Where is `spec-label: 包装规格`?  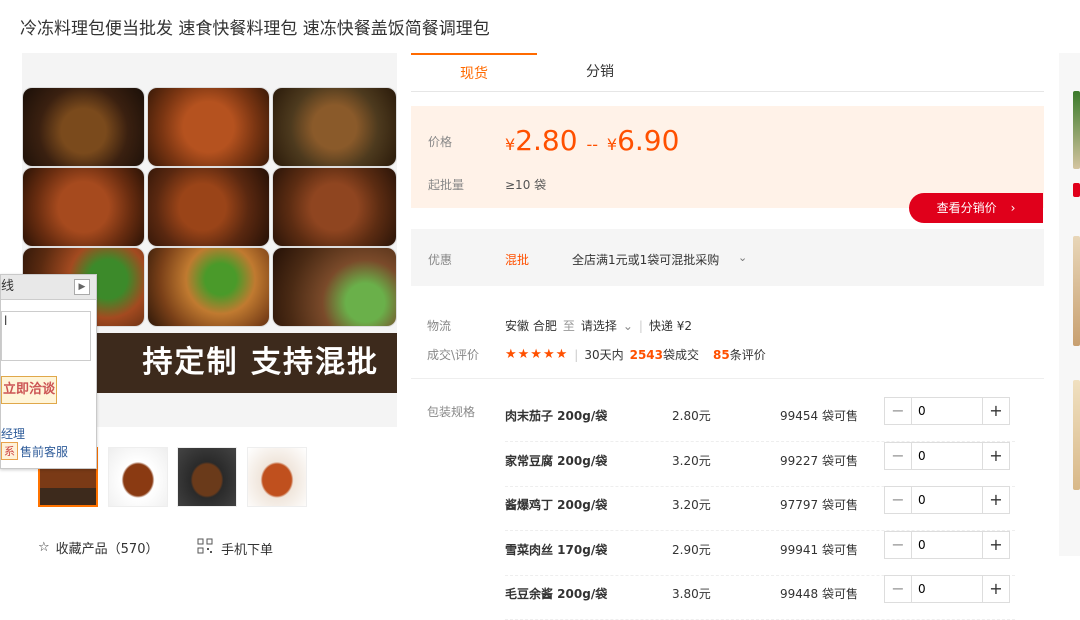
spec-label: 包装规格 is located at coordinates (451, 412).